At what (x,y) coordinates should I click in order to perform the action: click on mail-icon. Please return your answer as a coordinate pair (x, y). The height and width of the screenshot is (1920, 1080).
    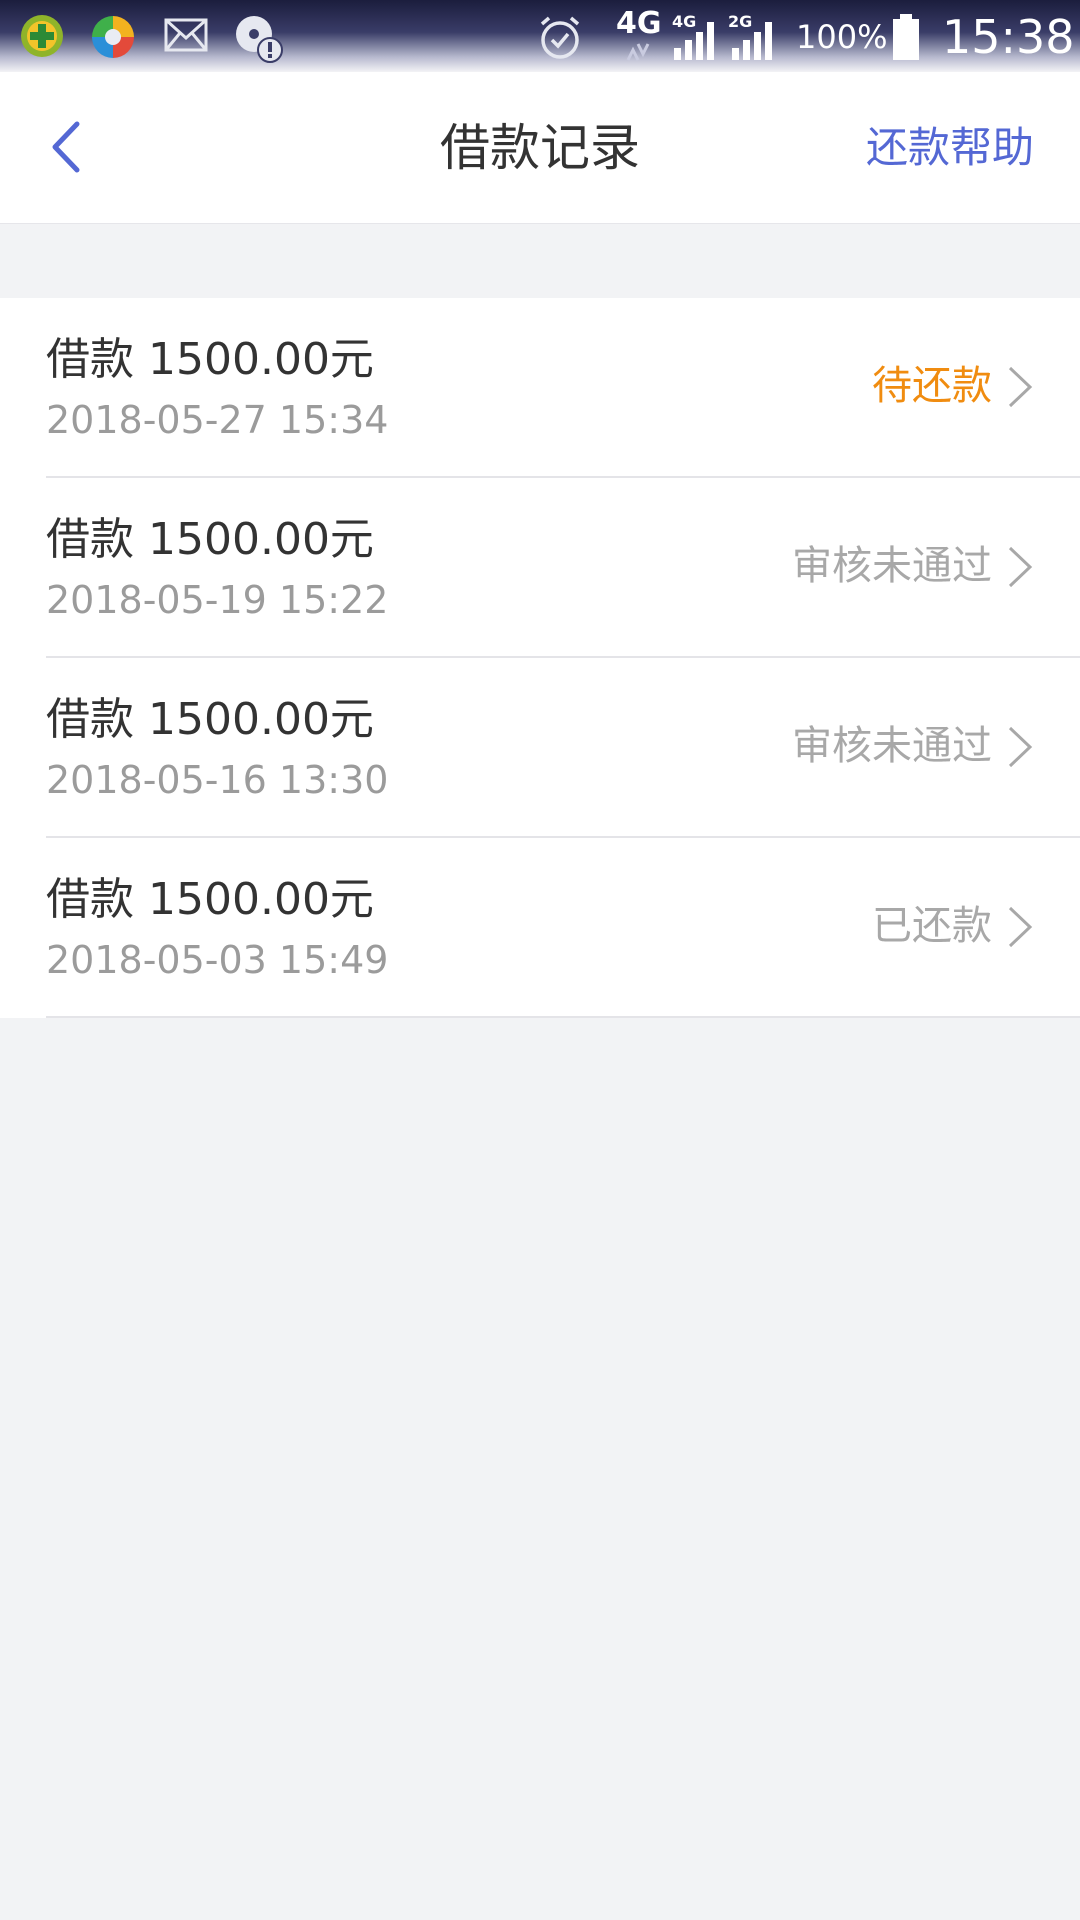
    Looking at the image, I should click on (186, 35).